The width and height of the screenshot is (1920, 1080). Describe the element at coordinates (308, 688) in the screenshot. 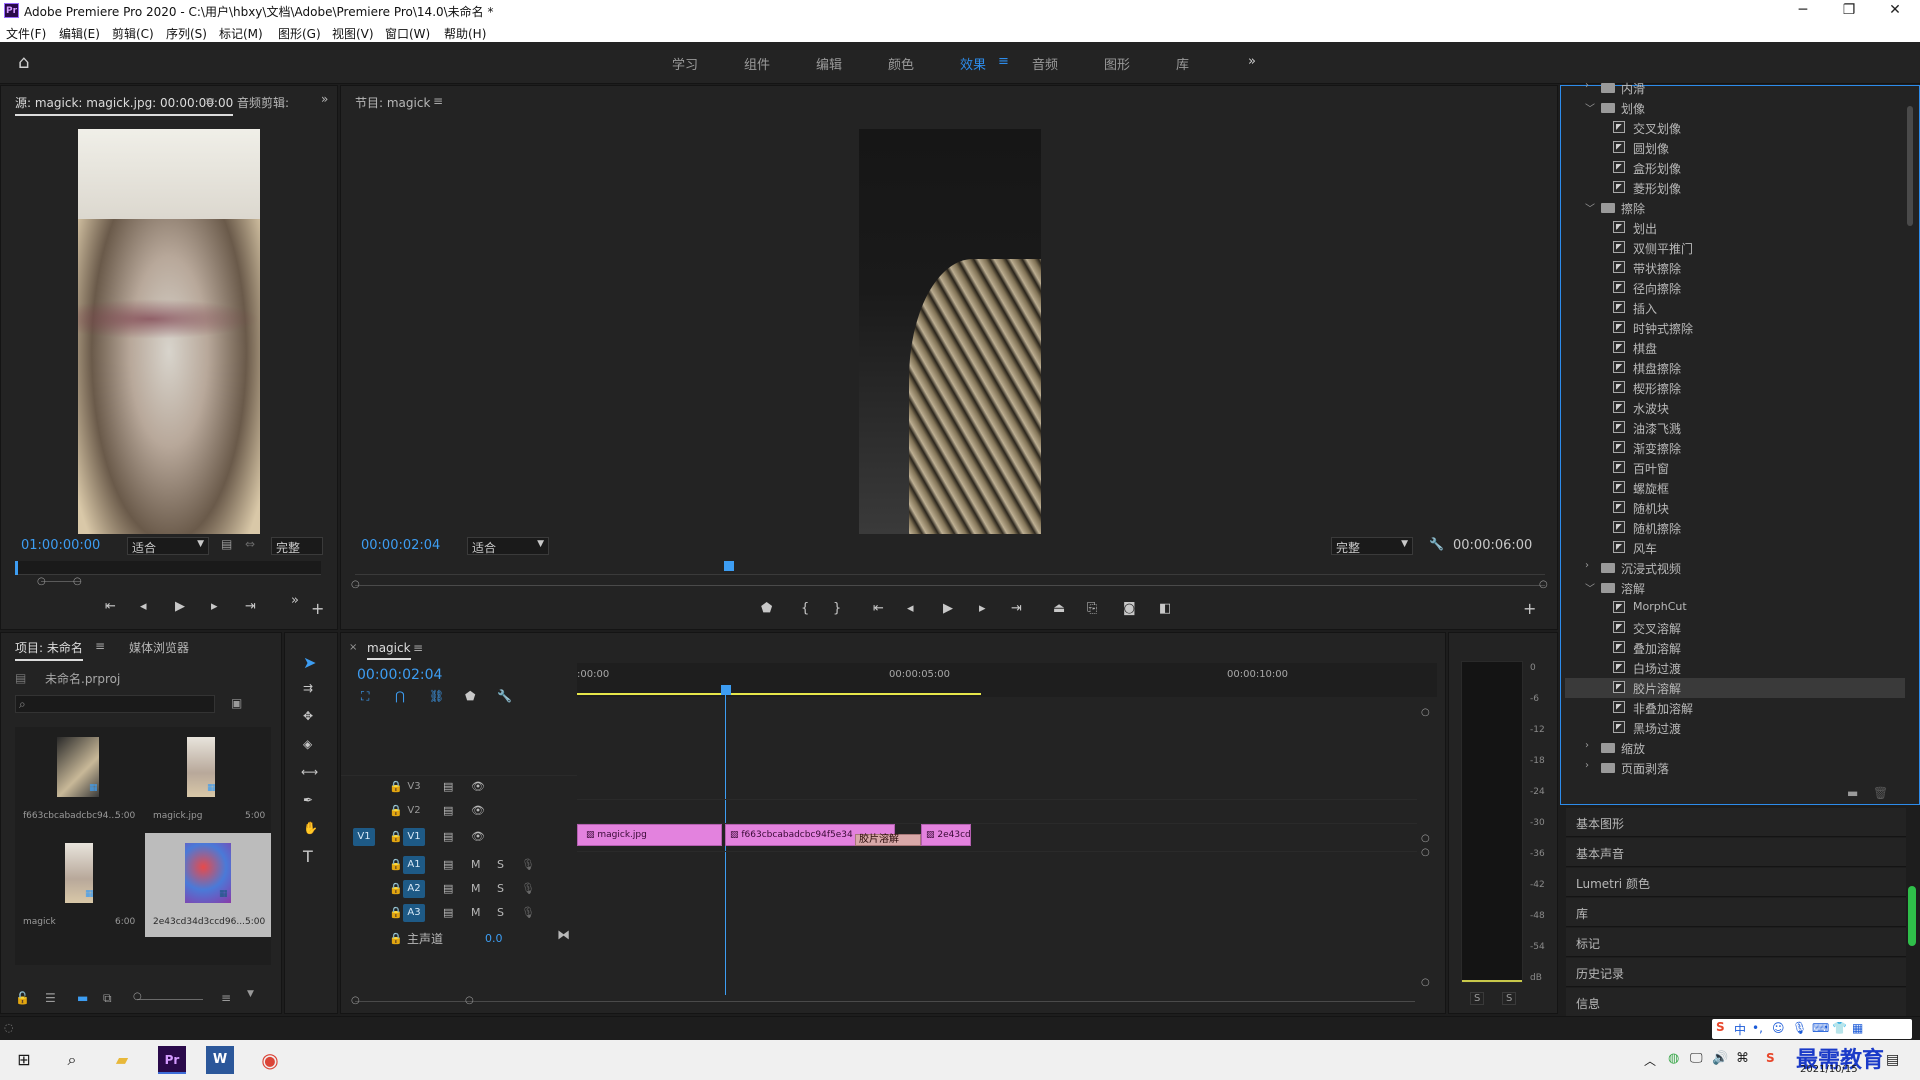

I see `track-select-tool-icon: ⇉` at that location.